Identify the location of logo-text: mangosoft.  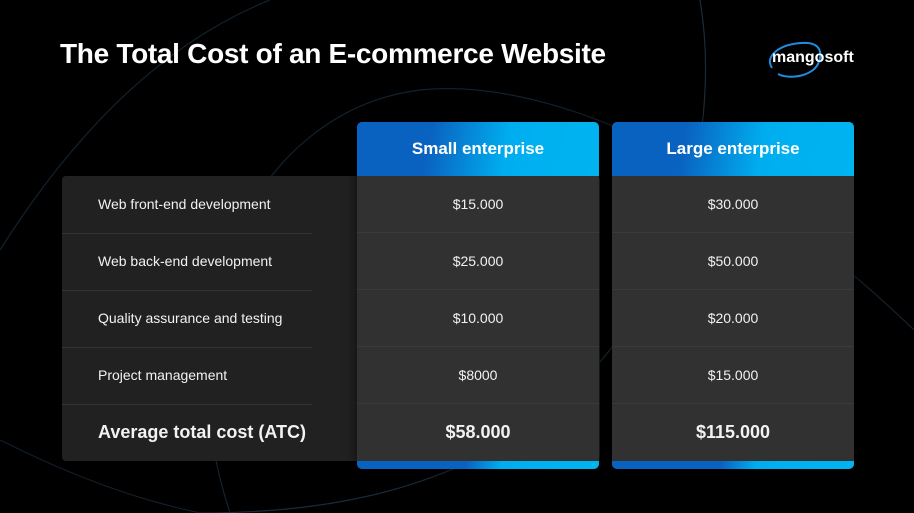
(813, 57).